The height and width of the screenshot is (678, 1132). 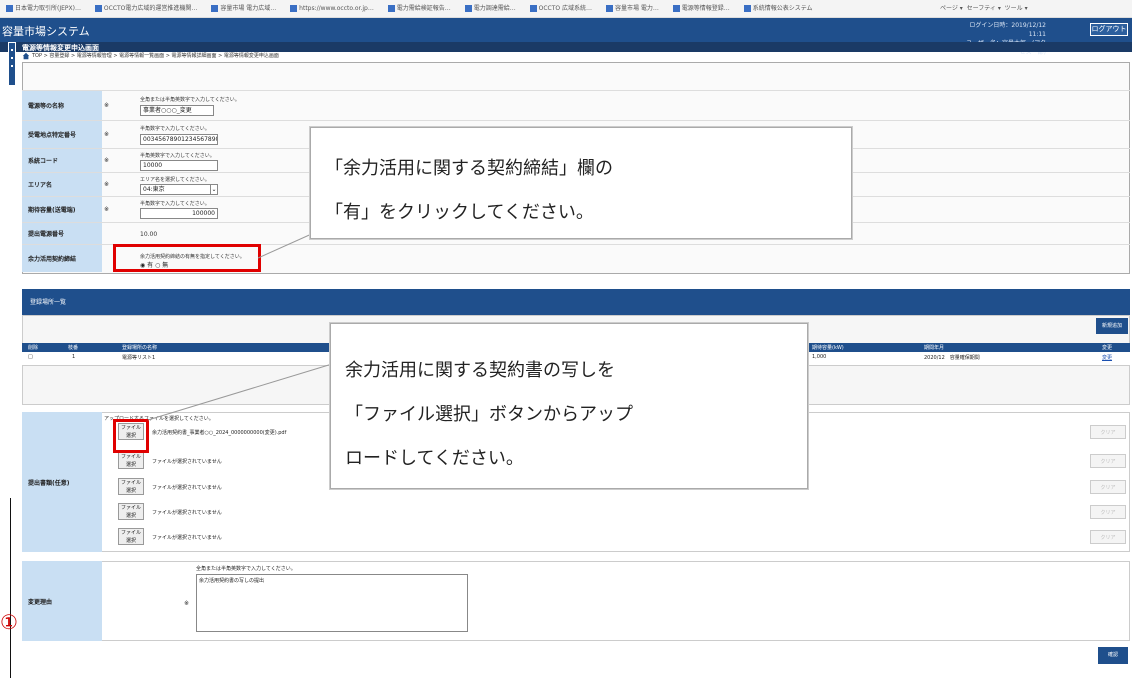 I want to click on row-change-link: 変更, so click(x=1107, y=357).